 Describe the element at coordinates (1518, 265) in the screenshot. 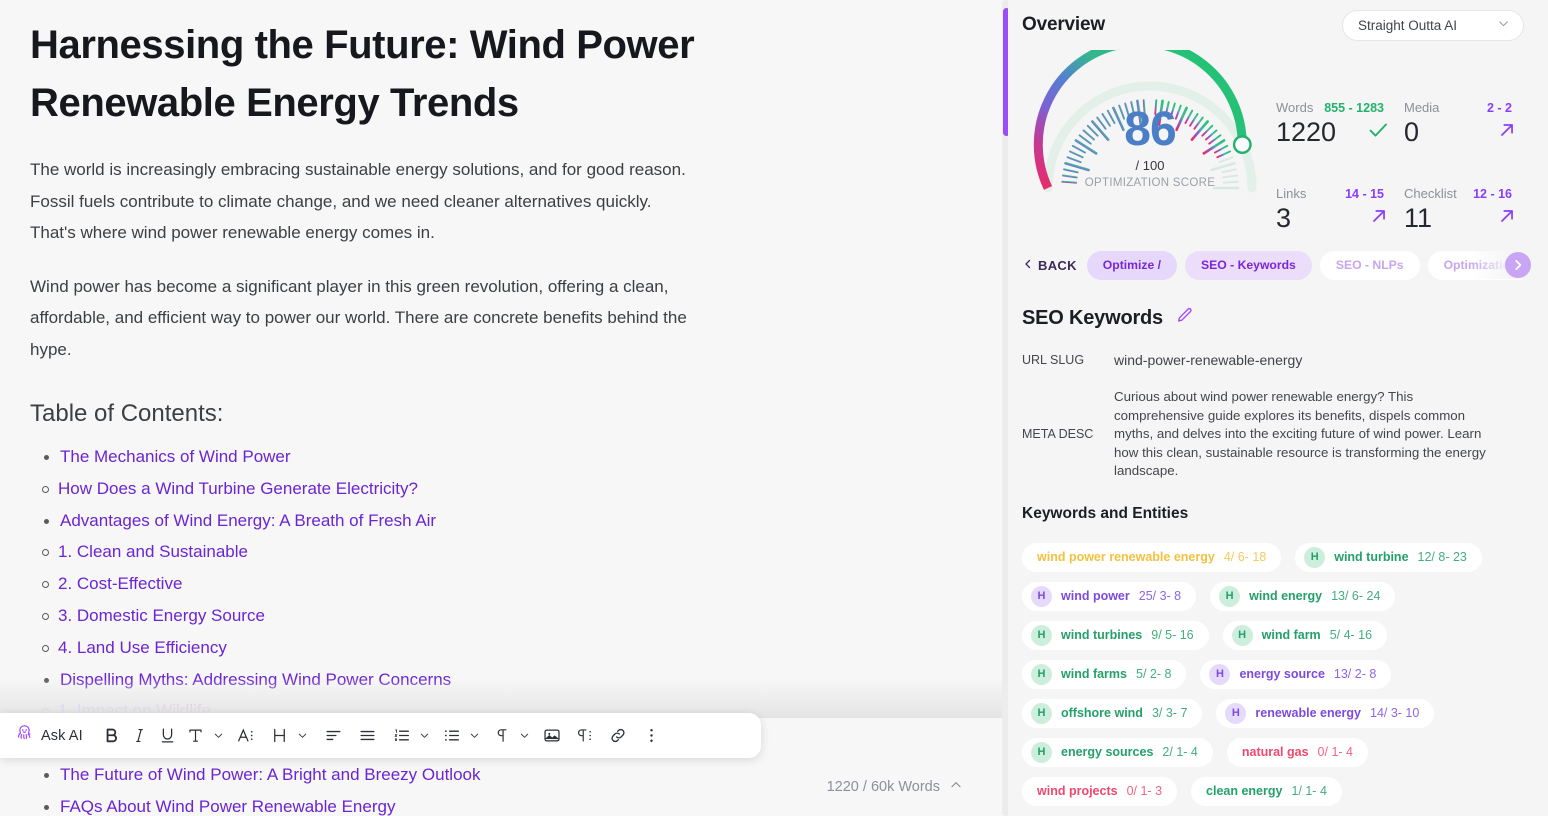

I see `tabs-next-button` at that location.